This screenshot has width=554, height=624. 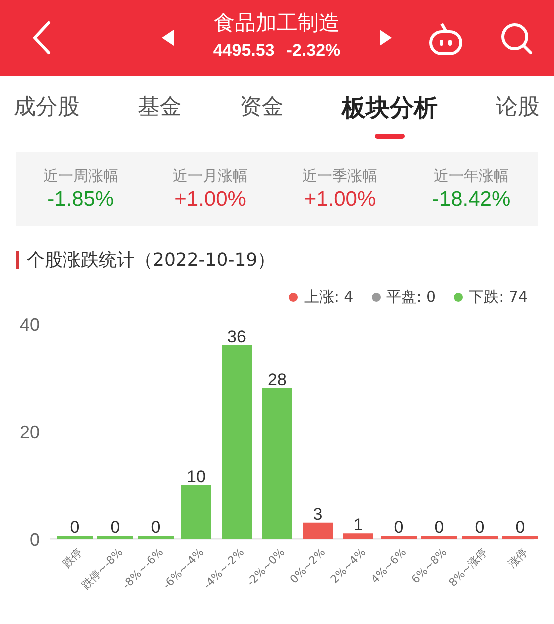 What do you see at coordinates (498, 297) in the screenshot?
I see `legend-label: 下跌: 74` at bounding box center [498, 297].